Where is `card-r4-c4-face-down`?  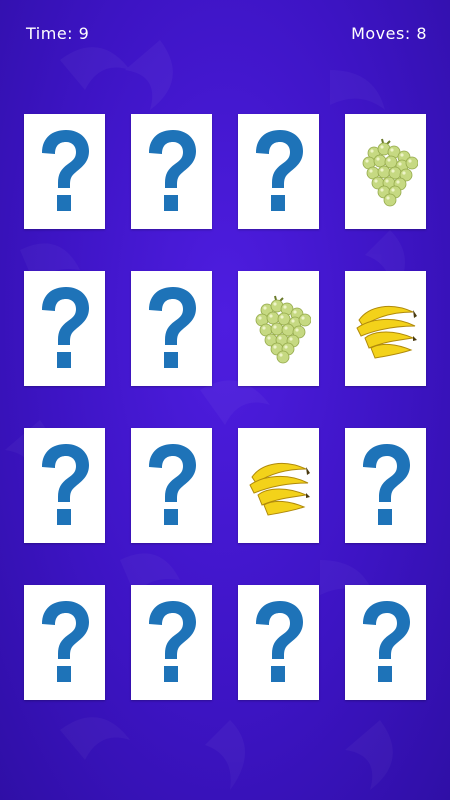 card-r4-c4-face-down is located at coordinates (385, 642).